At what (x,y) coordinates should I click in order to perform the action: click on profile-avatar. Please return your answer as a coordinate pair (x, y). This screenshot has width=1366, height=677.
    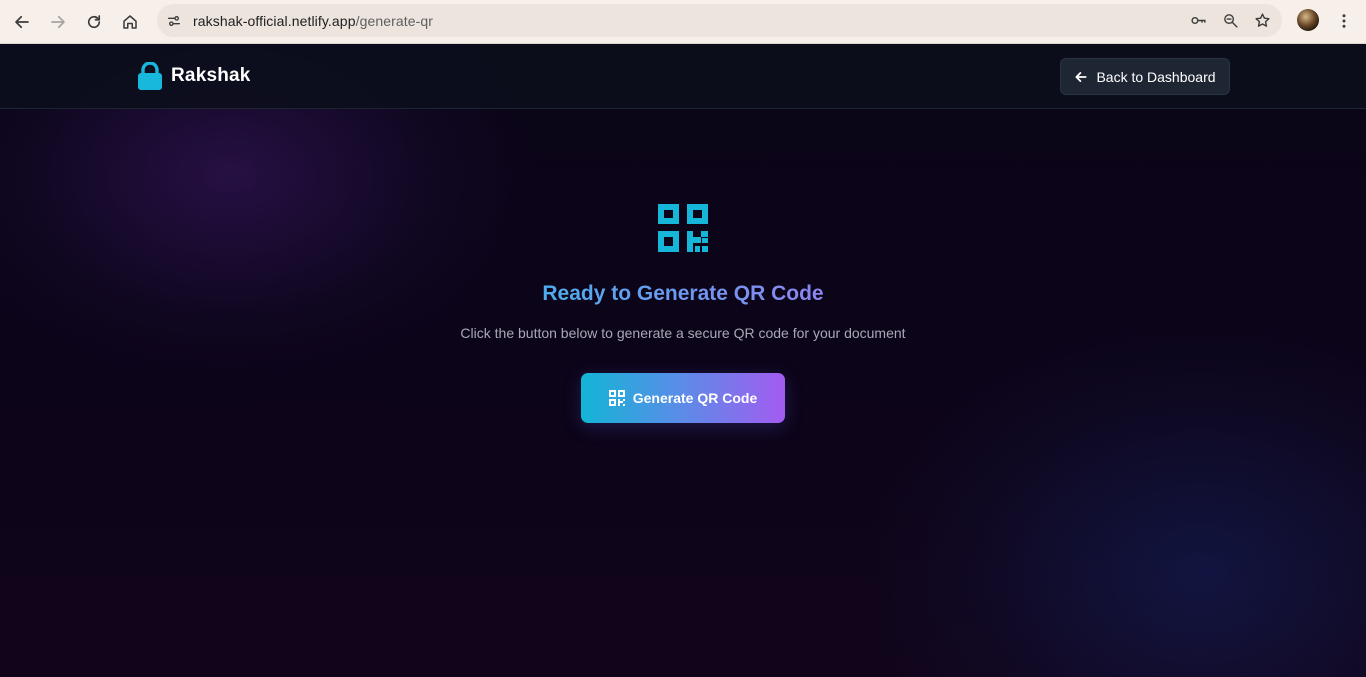
    Looking at the image, I should click on (1308, 20).